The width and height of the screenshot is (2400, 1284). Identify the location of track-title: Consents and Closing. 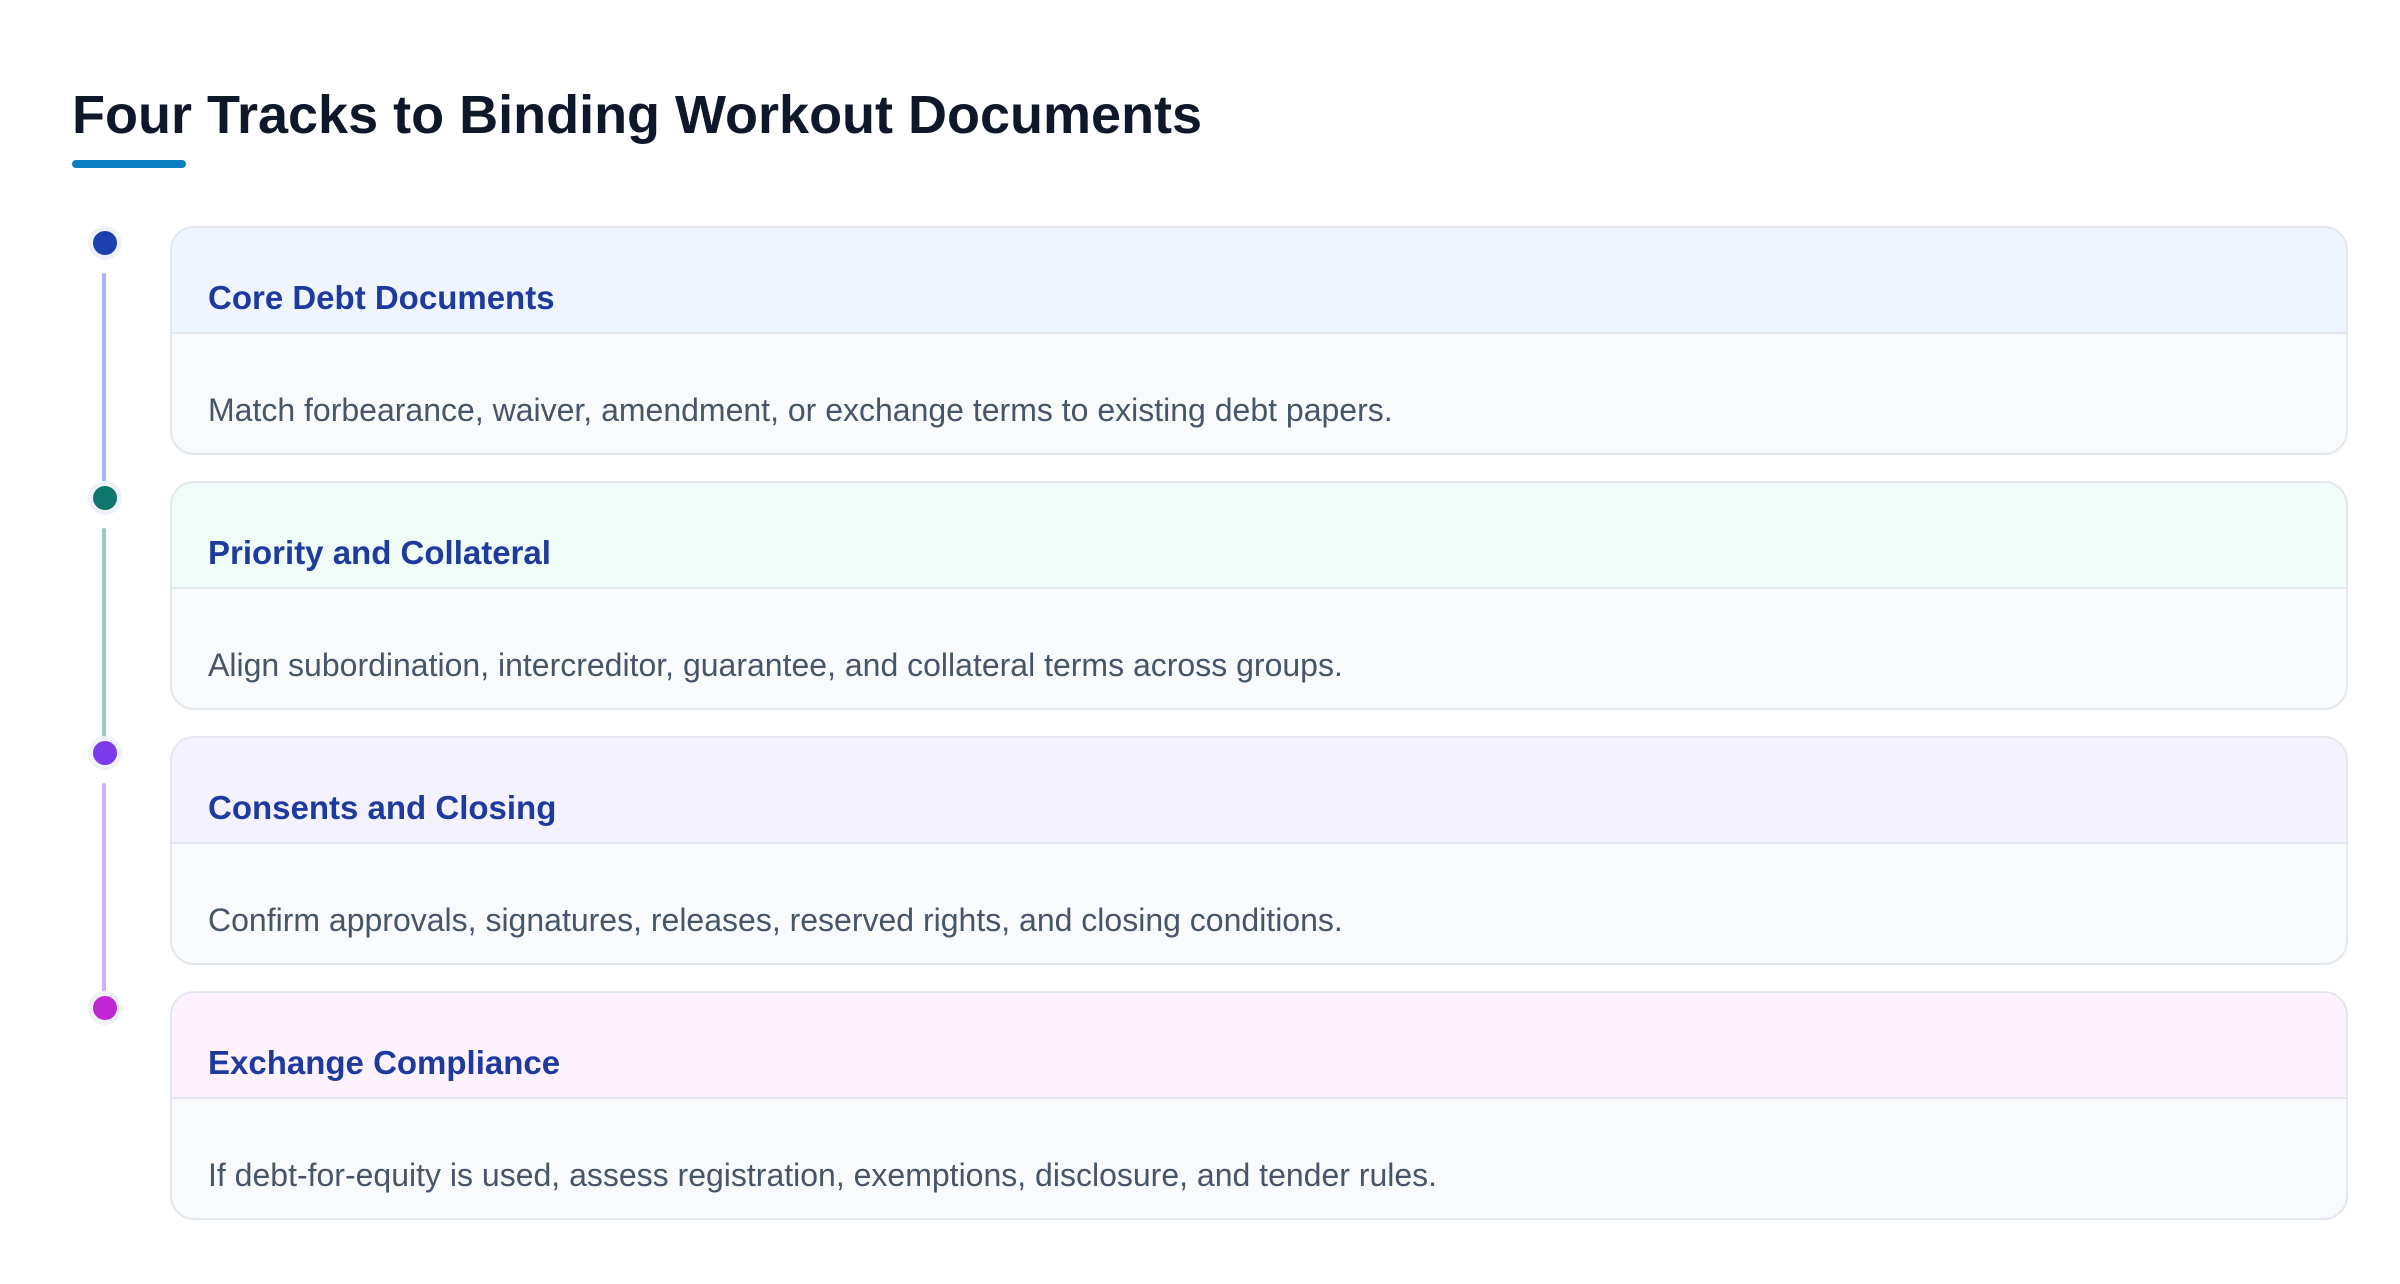
(382, 807).